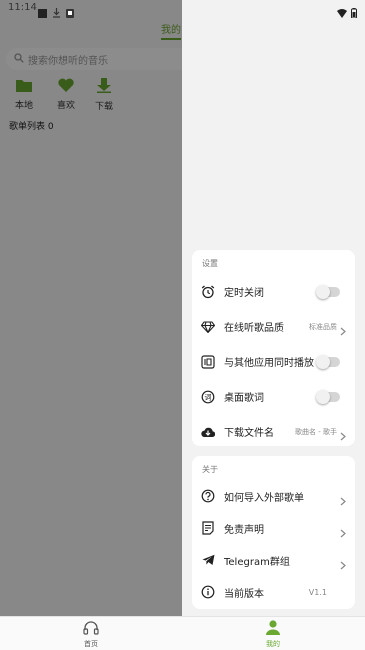 This screenshot has height=650, width=365. Describe the element at coordinates (208, 361) in the screenshot. I see `multi-play-icon` at that location.